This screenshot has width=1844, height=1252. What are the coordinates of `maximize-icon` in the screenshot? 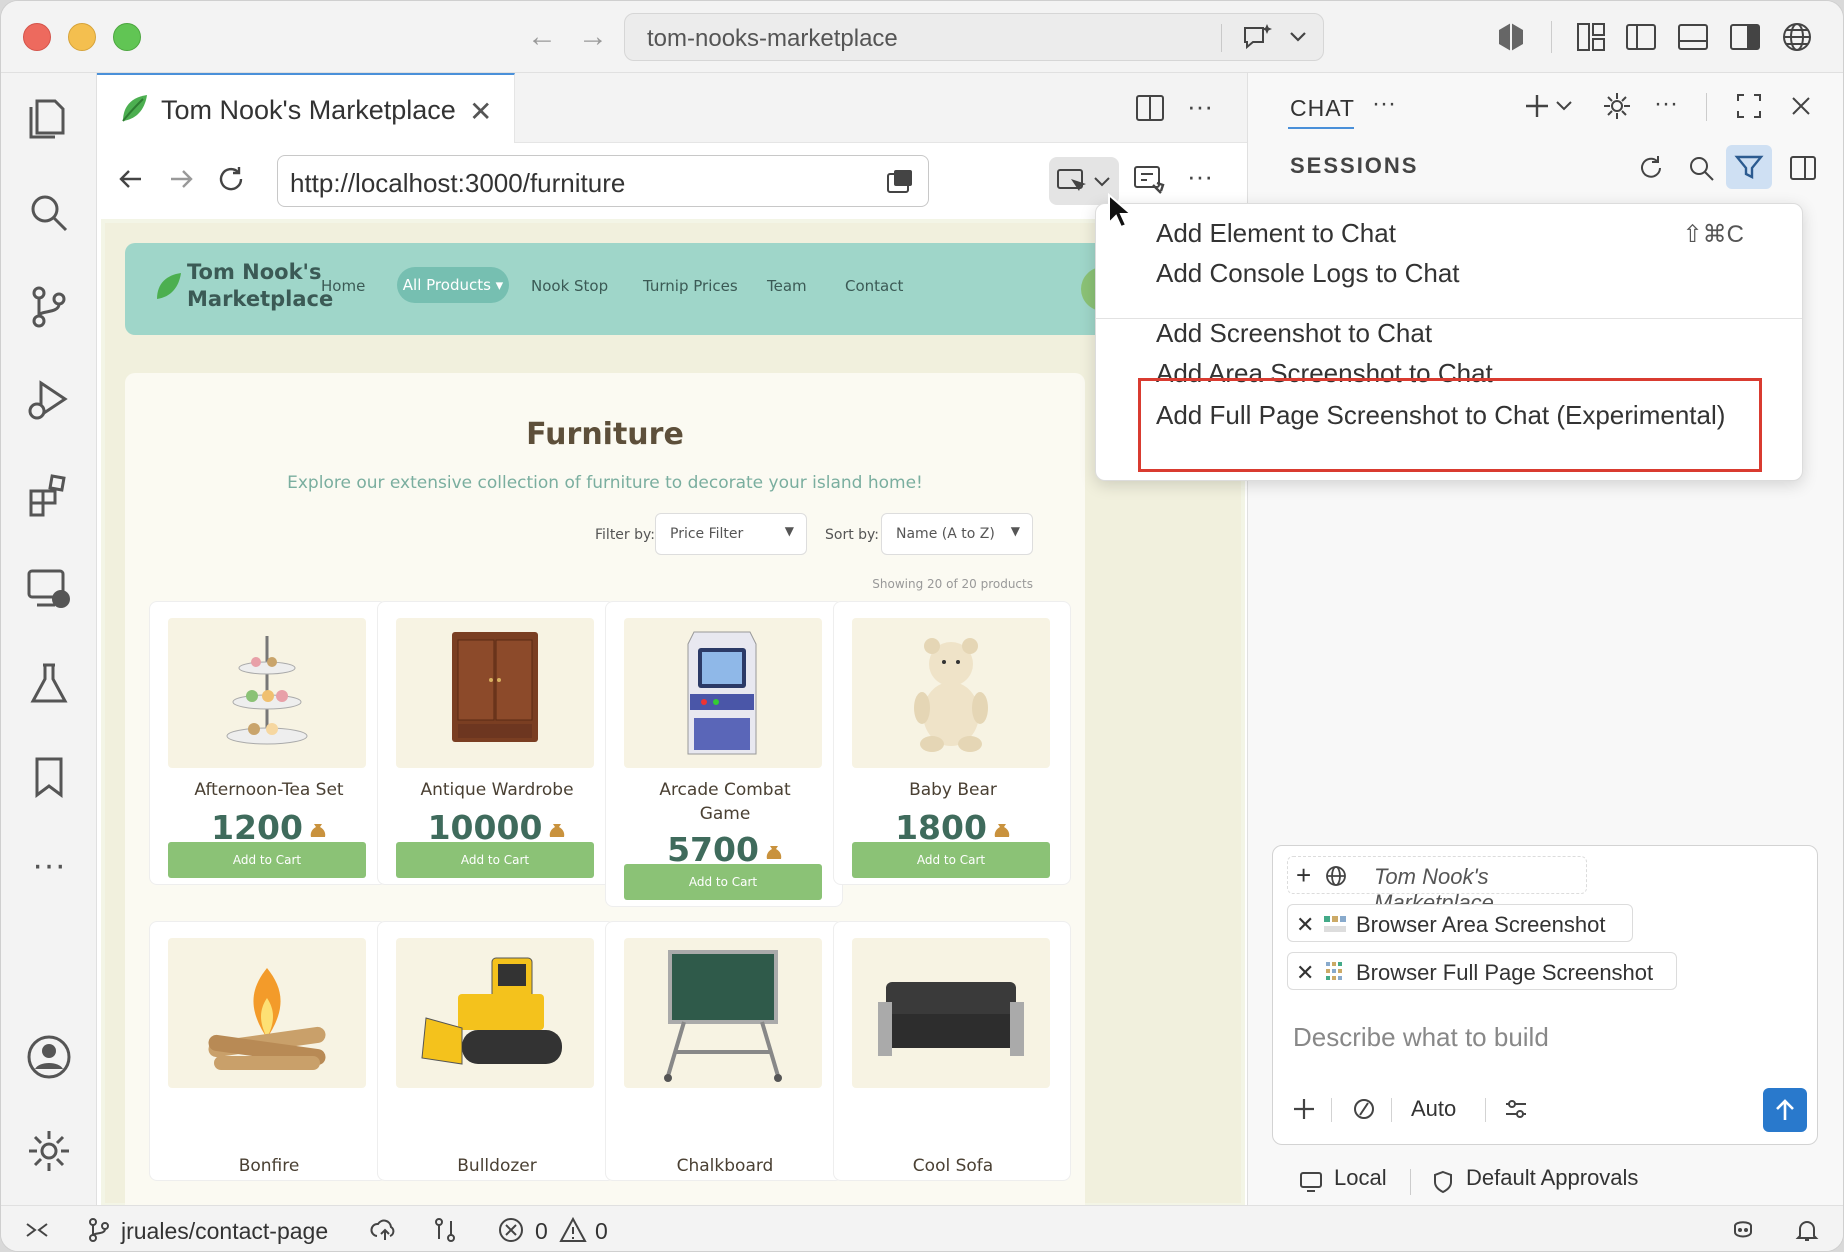 It's located at (1749, 106).